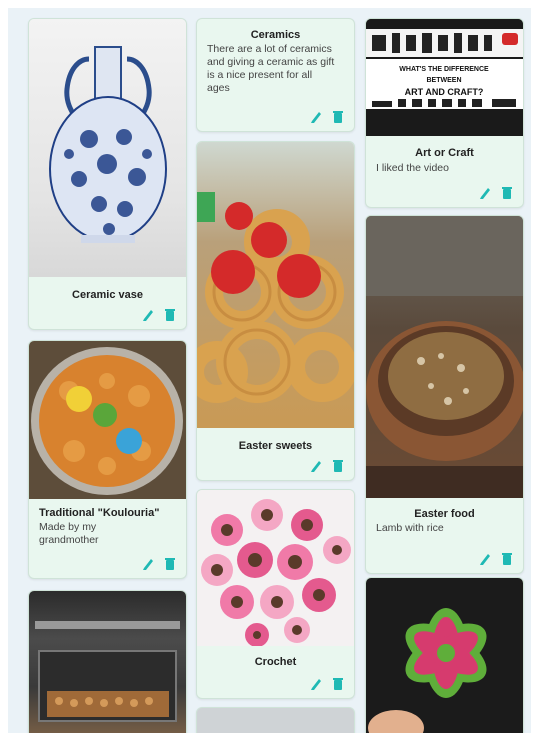  Describe the element at coordinates (99, 513) in the screenshot. I see `post-title: Traditional "Koulouria"` at that location.